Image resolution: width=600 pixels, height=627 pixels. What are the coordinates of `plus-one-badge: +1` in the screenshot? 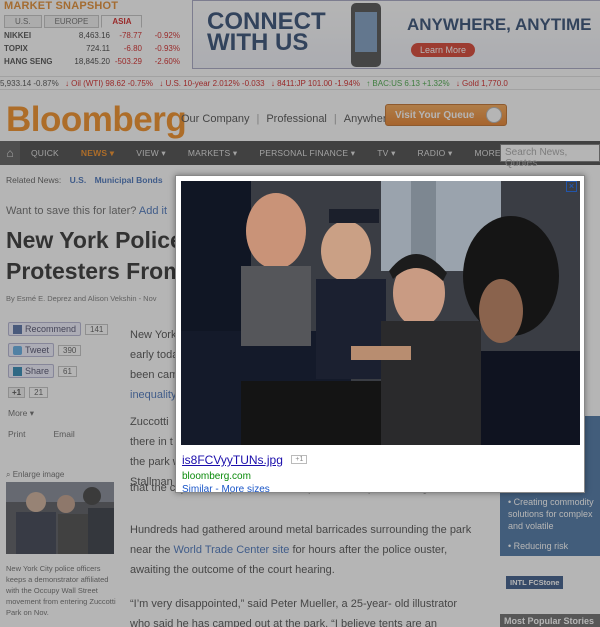 It's located at (299, 460).